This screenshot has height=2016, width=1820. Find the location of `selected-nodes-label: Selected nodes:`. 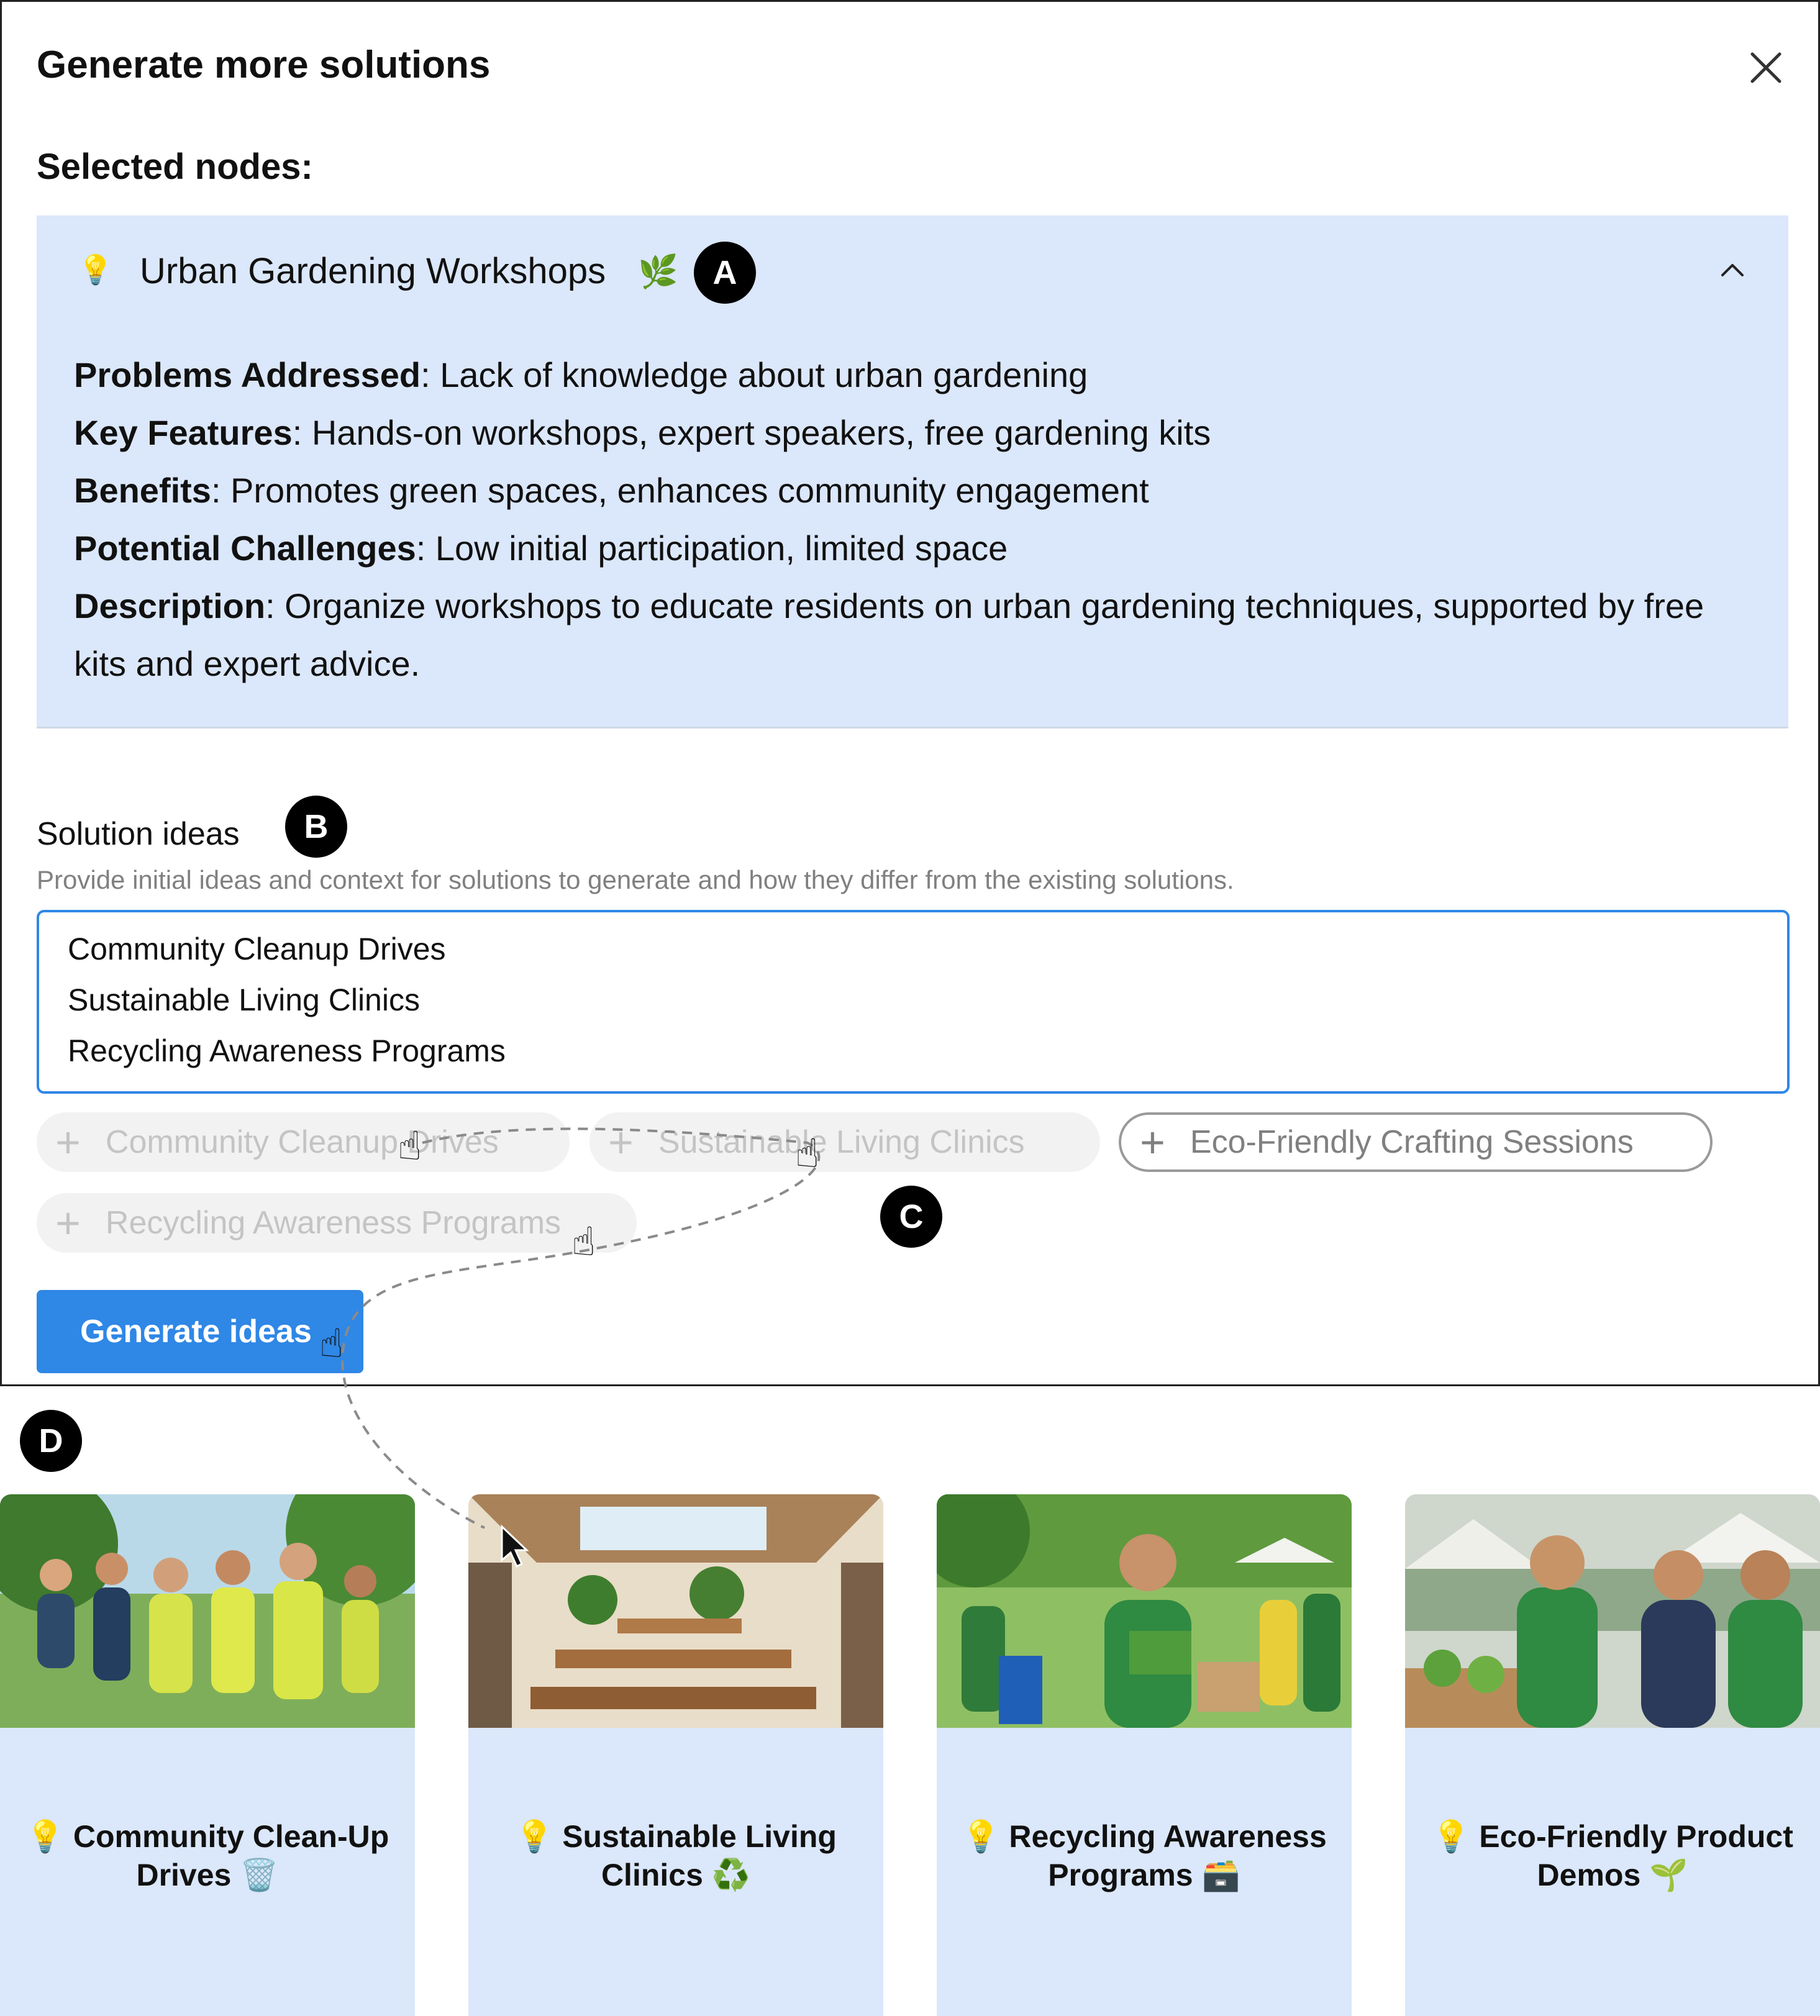

selected-nodes-label: Selected nodes: is located at coordinates (175, 167).